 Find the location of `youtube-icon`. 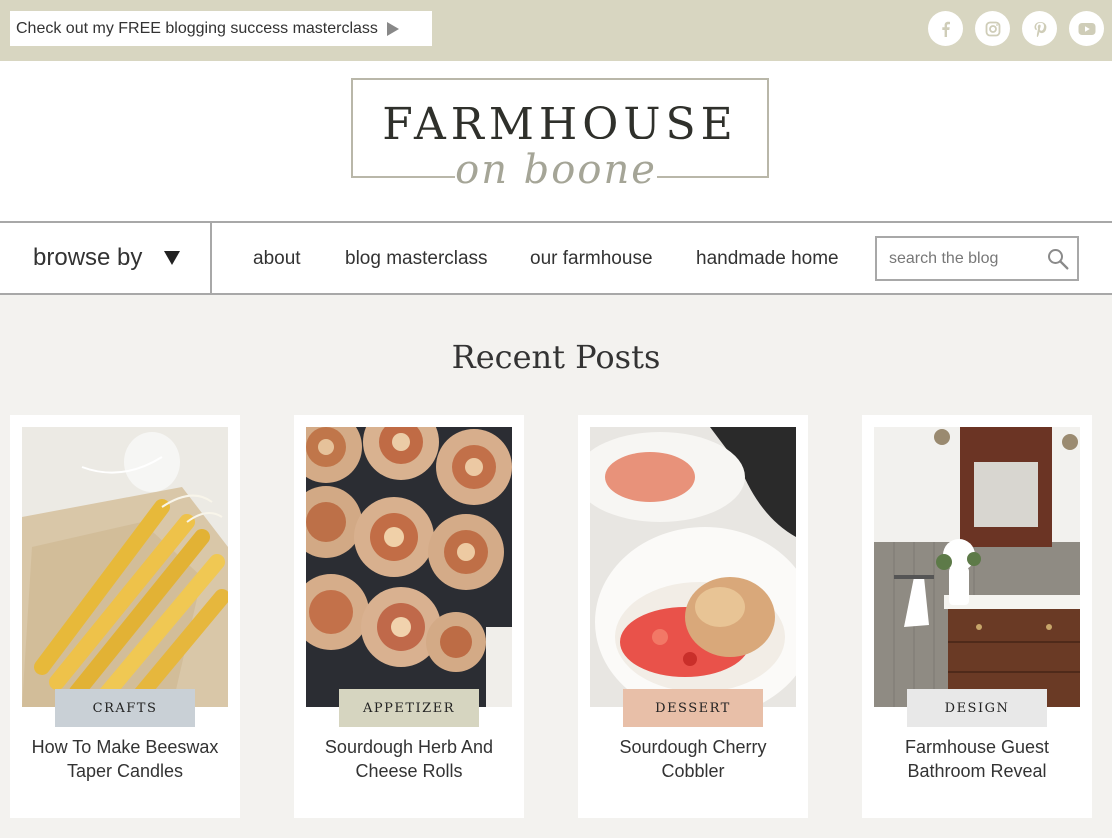

youtube-icon is located at coordinates (1086, 28).